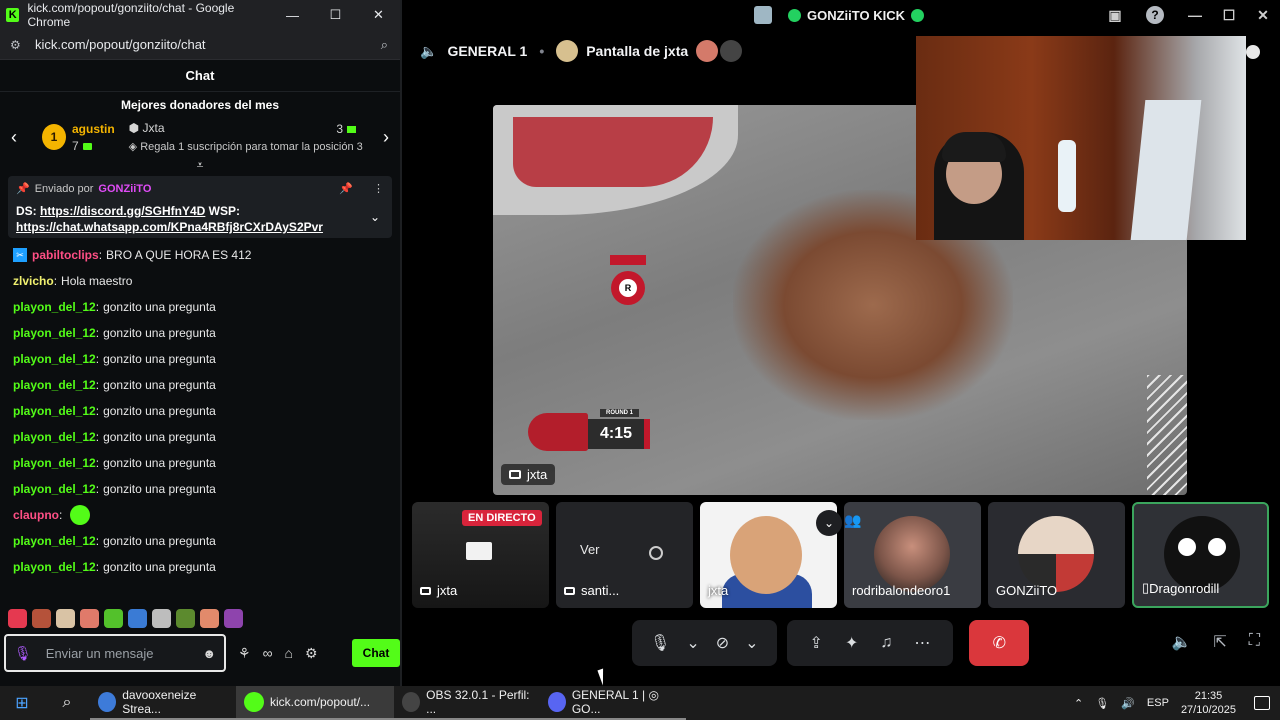 Image resolution: width=1280 pixels, height=720 pixels. What do you see at coordinates (67, 703) in the screenshot?
I see `search-icon: ⌕` at bounding box center [67, 703].